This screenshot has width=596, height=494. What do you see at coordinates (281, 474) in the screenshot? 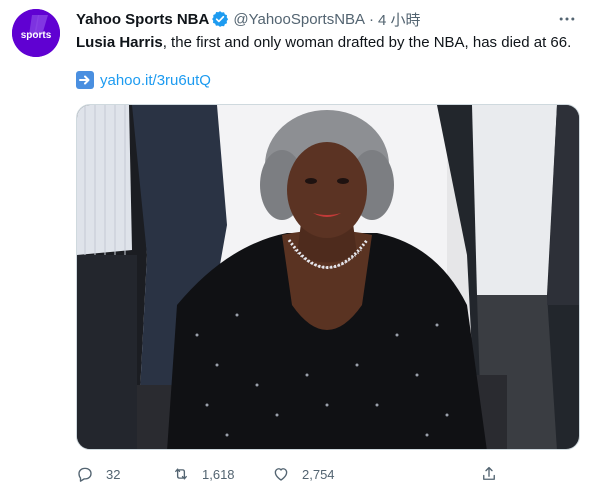
I see `heart-icon` at bounding box center [281, 474].